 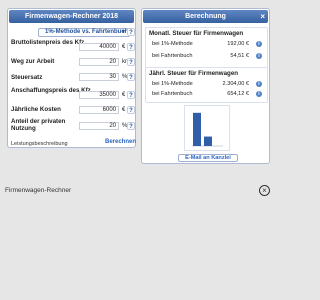 I want to click on result-title-text: Berechnung, so click(x=205, y=16).